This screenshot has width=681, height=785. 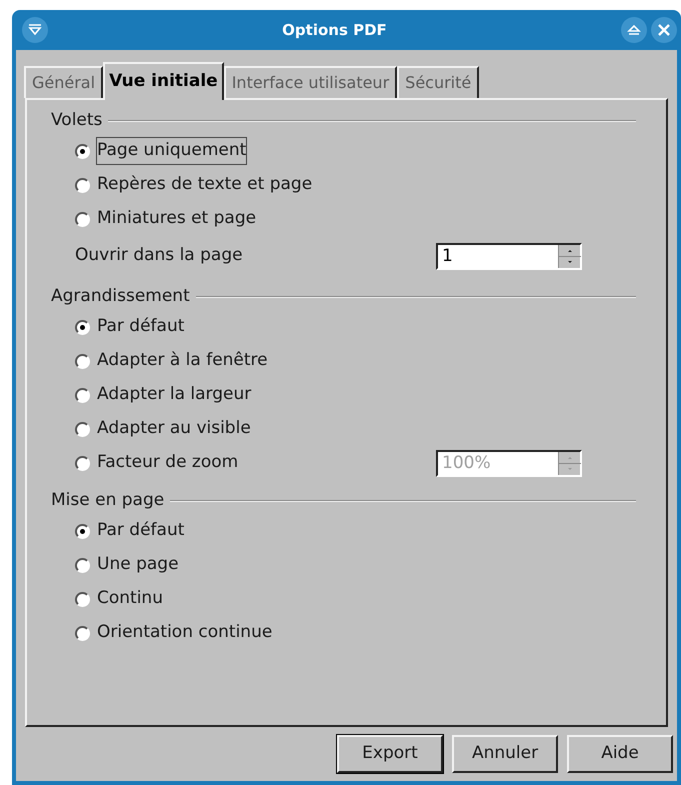 I want to click on tab: Interface utilisateur, so click(x=311, y=82).